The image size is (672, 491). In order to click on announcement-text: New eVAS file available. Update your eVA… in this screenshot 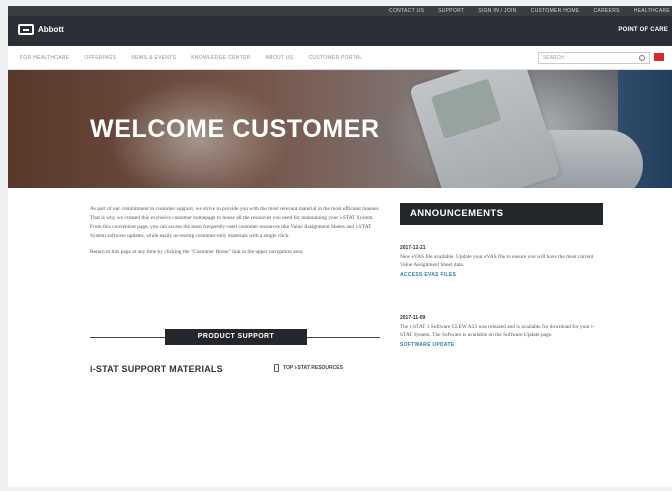, I will do `click(497, 261)`.